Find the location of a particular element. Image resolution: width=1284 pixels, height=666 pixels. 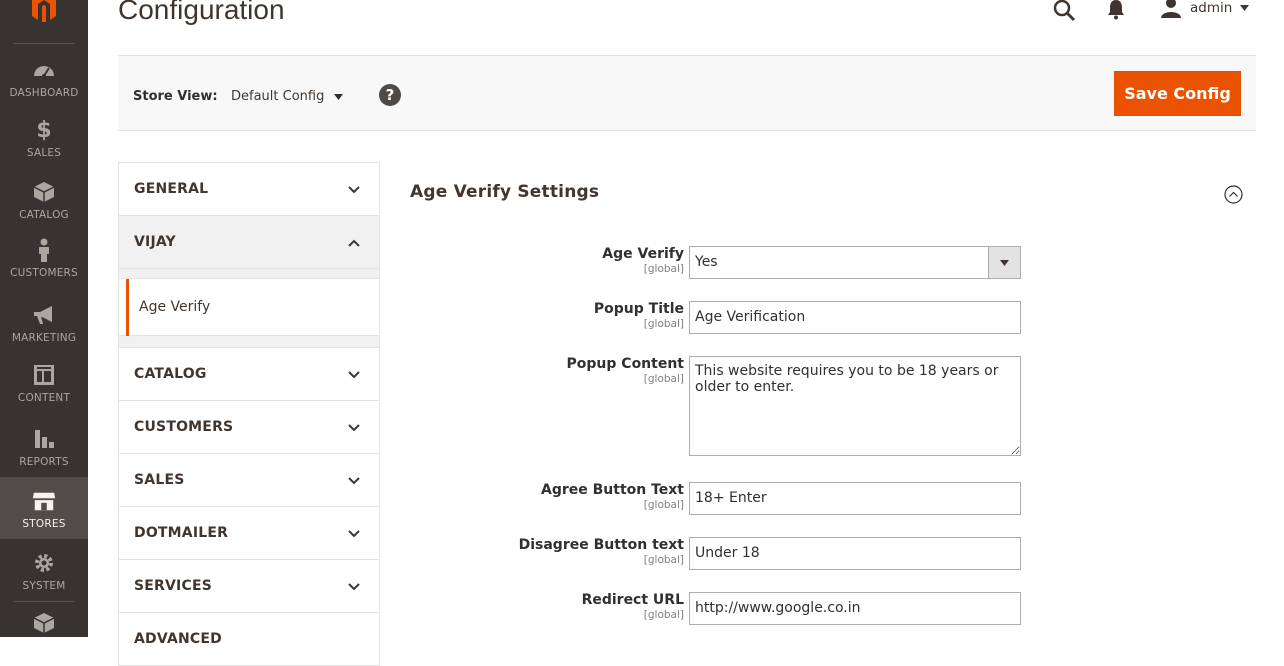

tab-catalog: CATALOG is located at coordinates (249, 374).